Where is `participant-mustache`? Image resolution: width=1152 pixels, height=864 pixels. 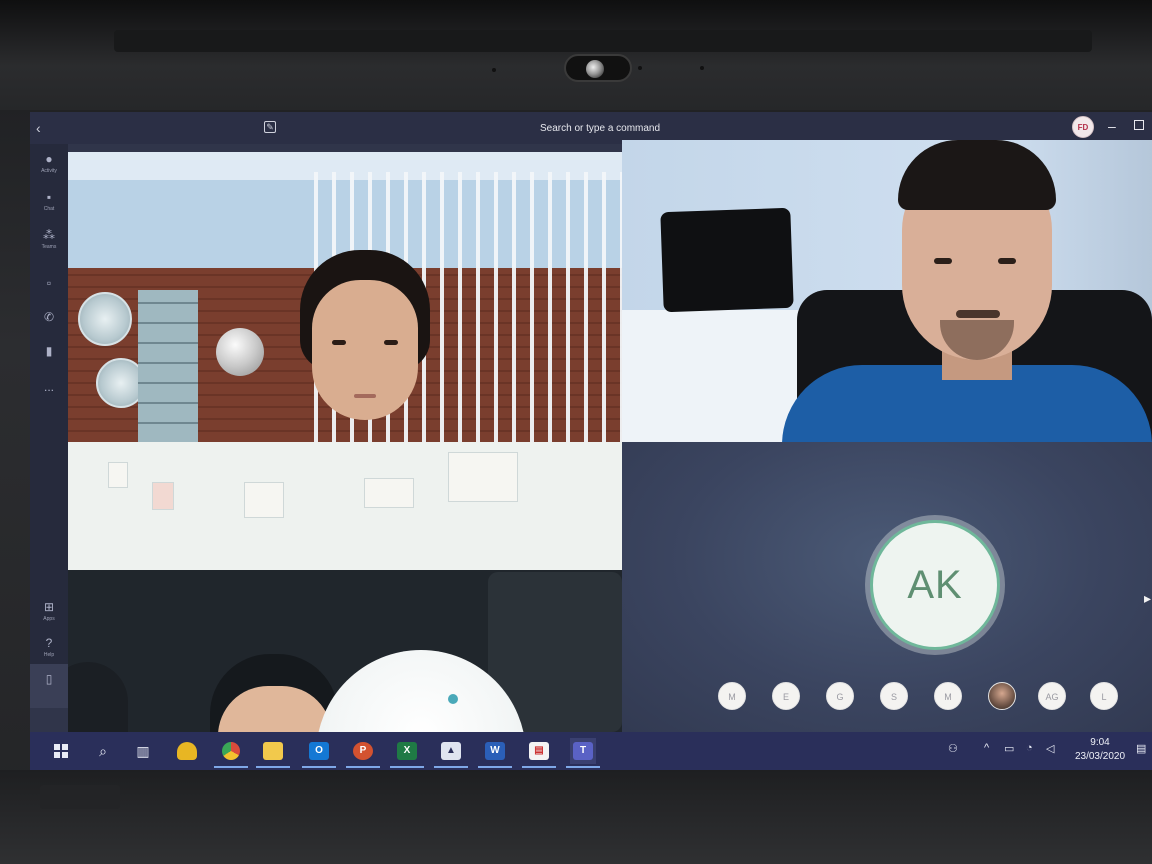
participant-mustache is located at coordinates (978, 314).